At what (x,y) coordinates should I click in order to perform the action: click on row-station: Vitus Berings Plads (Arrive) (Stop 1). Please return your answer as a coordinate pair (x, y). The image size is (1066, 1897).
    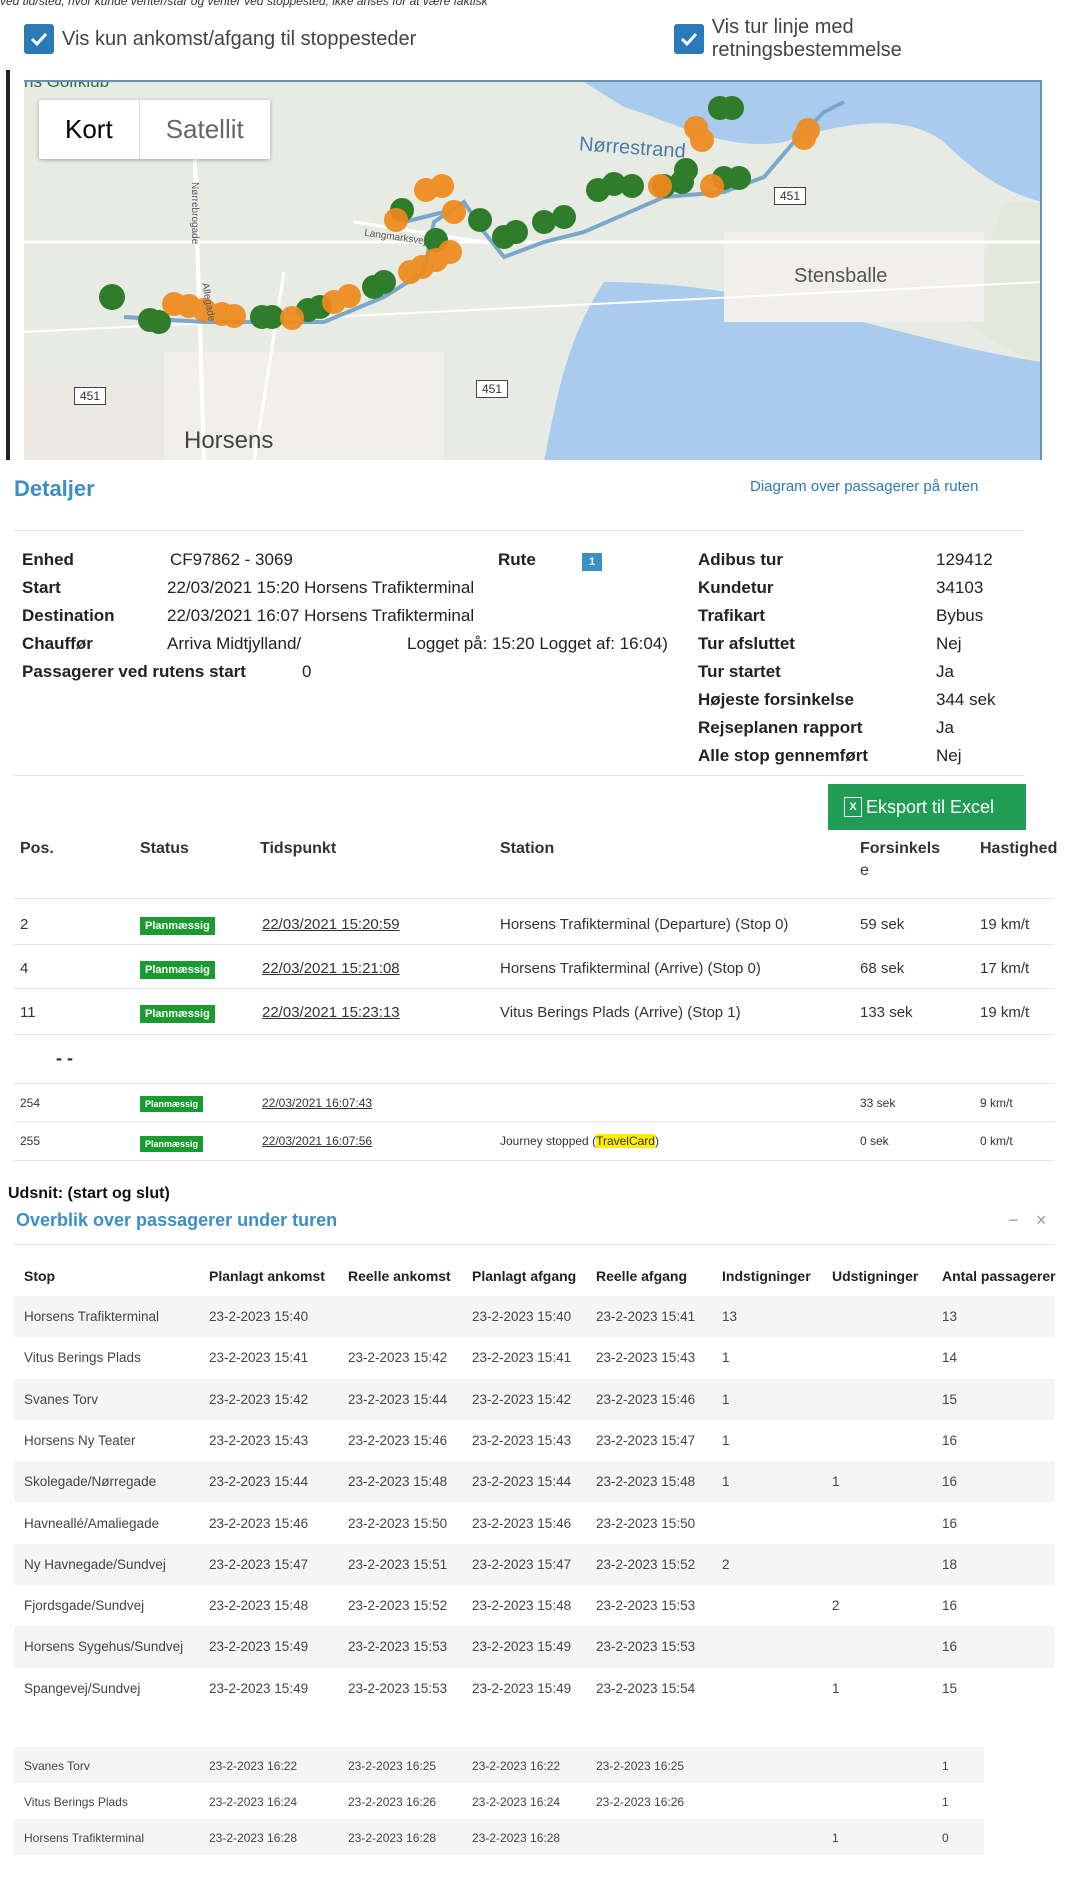
    Looking at the image, I should click on (620, 1012).